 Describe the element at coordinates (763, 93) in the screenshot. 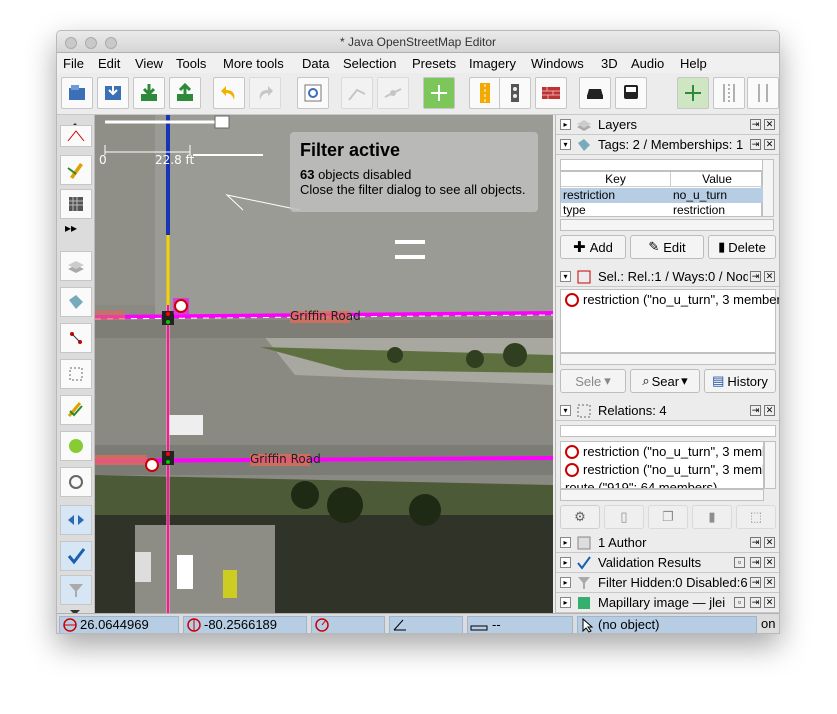

I see `lane-dashed-button` at that location.